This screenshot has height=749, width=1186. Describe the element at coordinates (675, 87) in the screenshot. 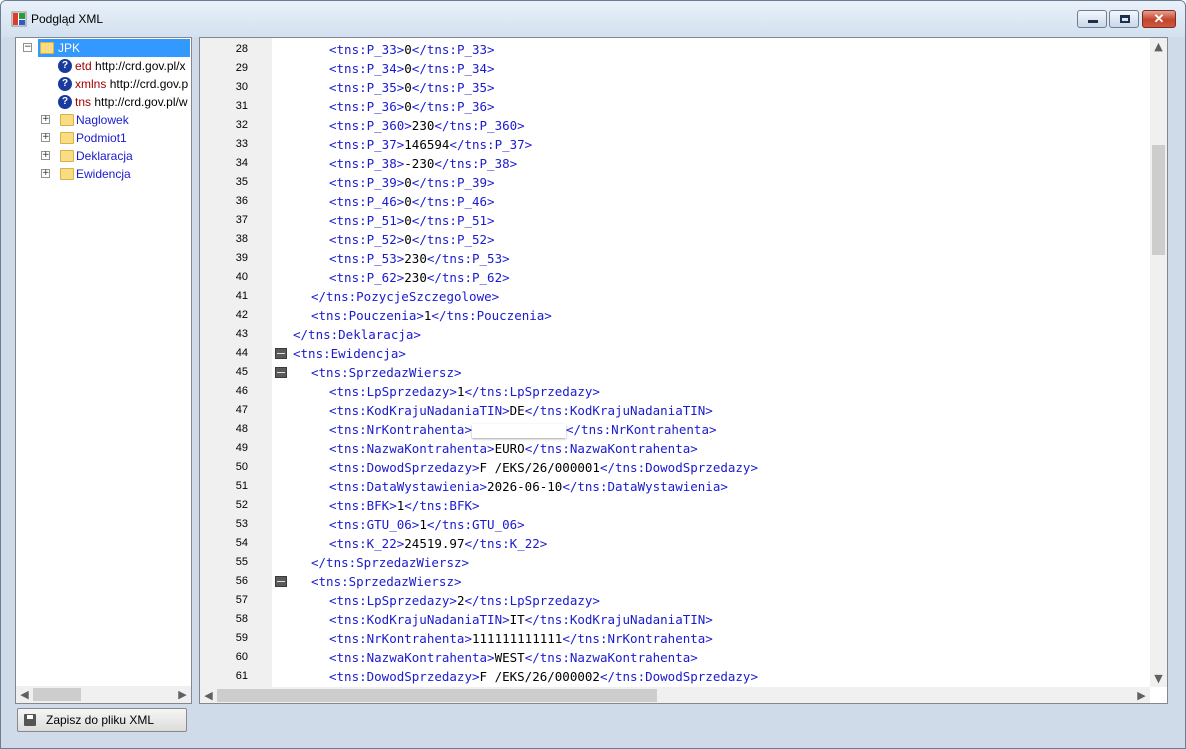

I see `code-line: 30 <tns:P_35>0</tns:P_35>` at that location.